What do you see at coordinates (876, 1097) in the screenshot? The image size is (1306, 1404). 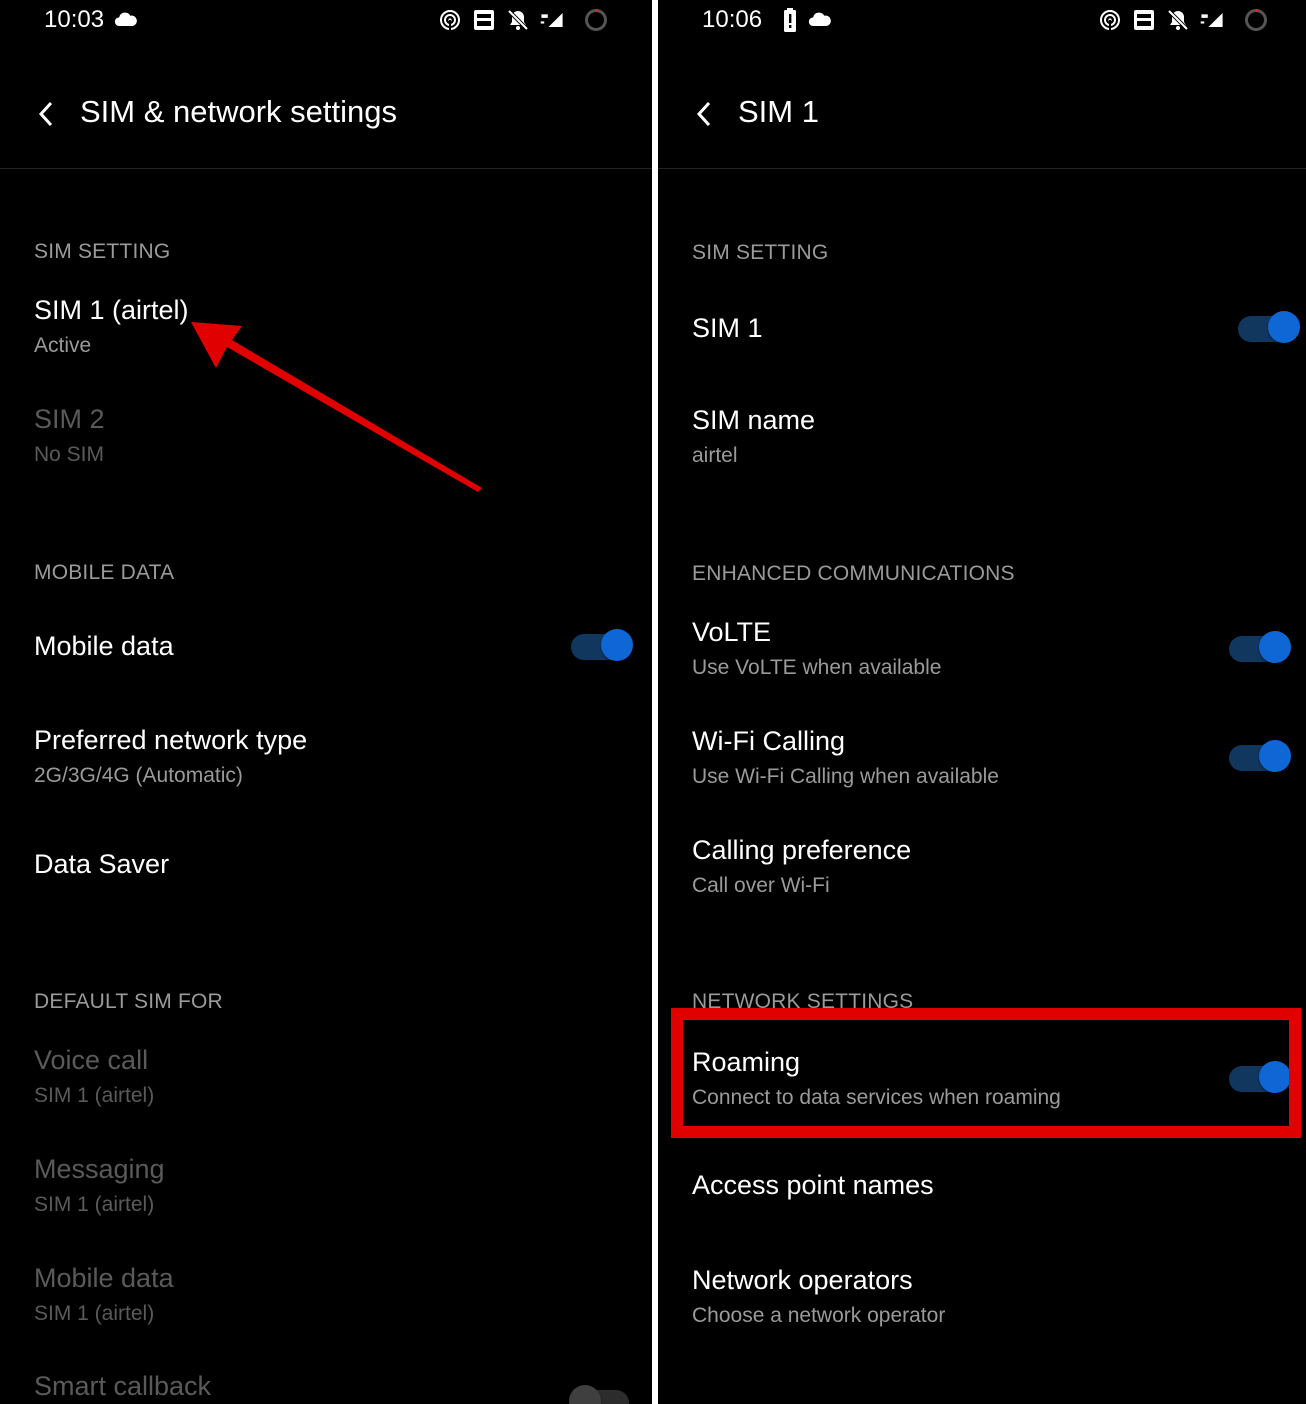 I see `roaming-subtitle: Connect to data services when roaming` at bounding box center [876, 1097].